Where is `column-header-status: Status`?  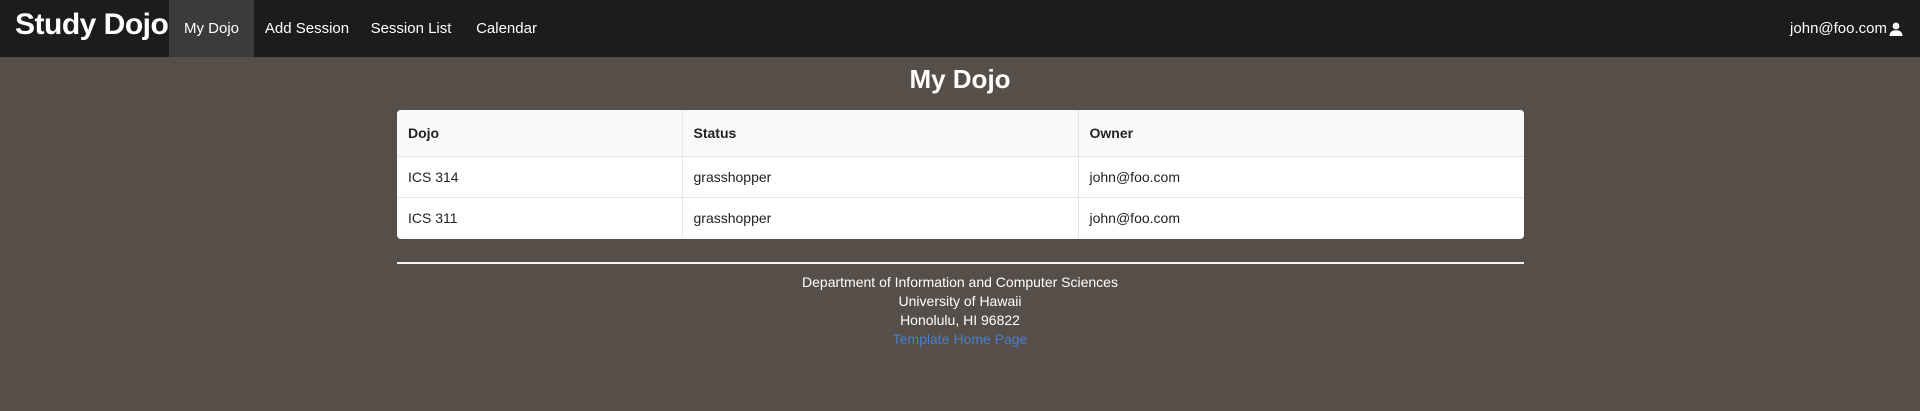
column-header-status: Status is located at coordinates (880, 133).